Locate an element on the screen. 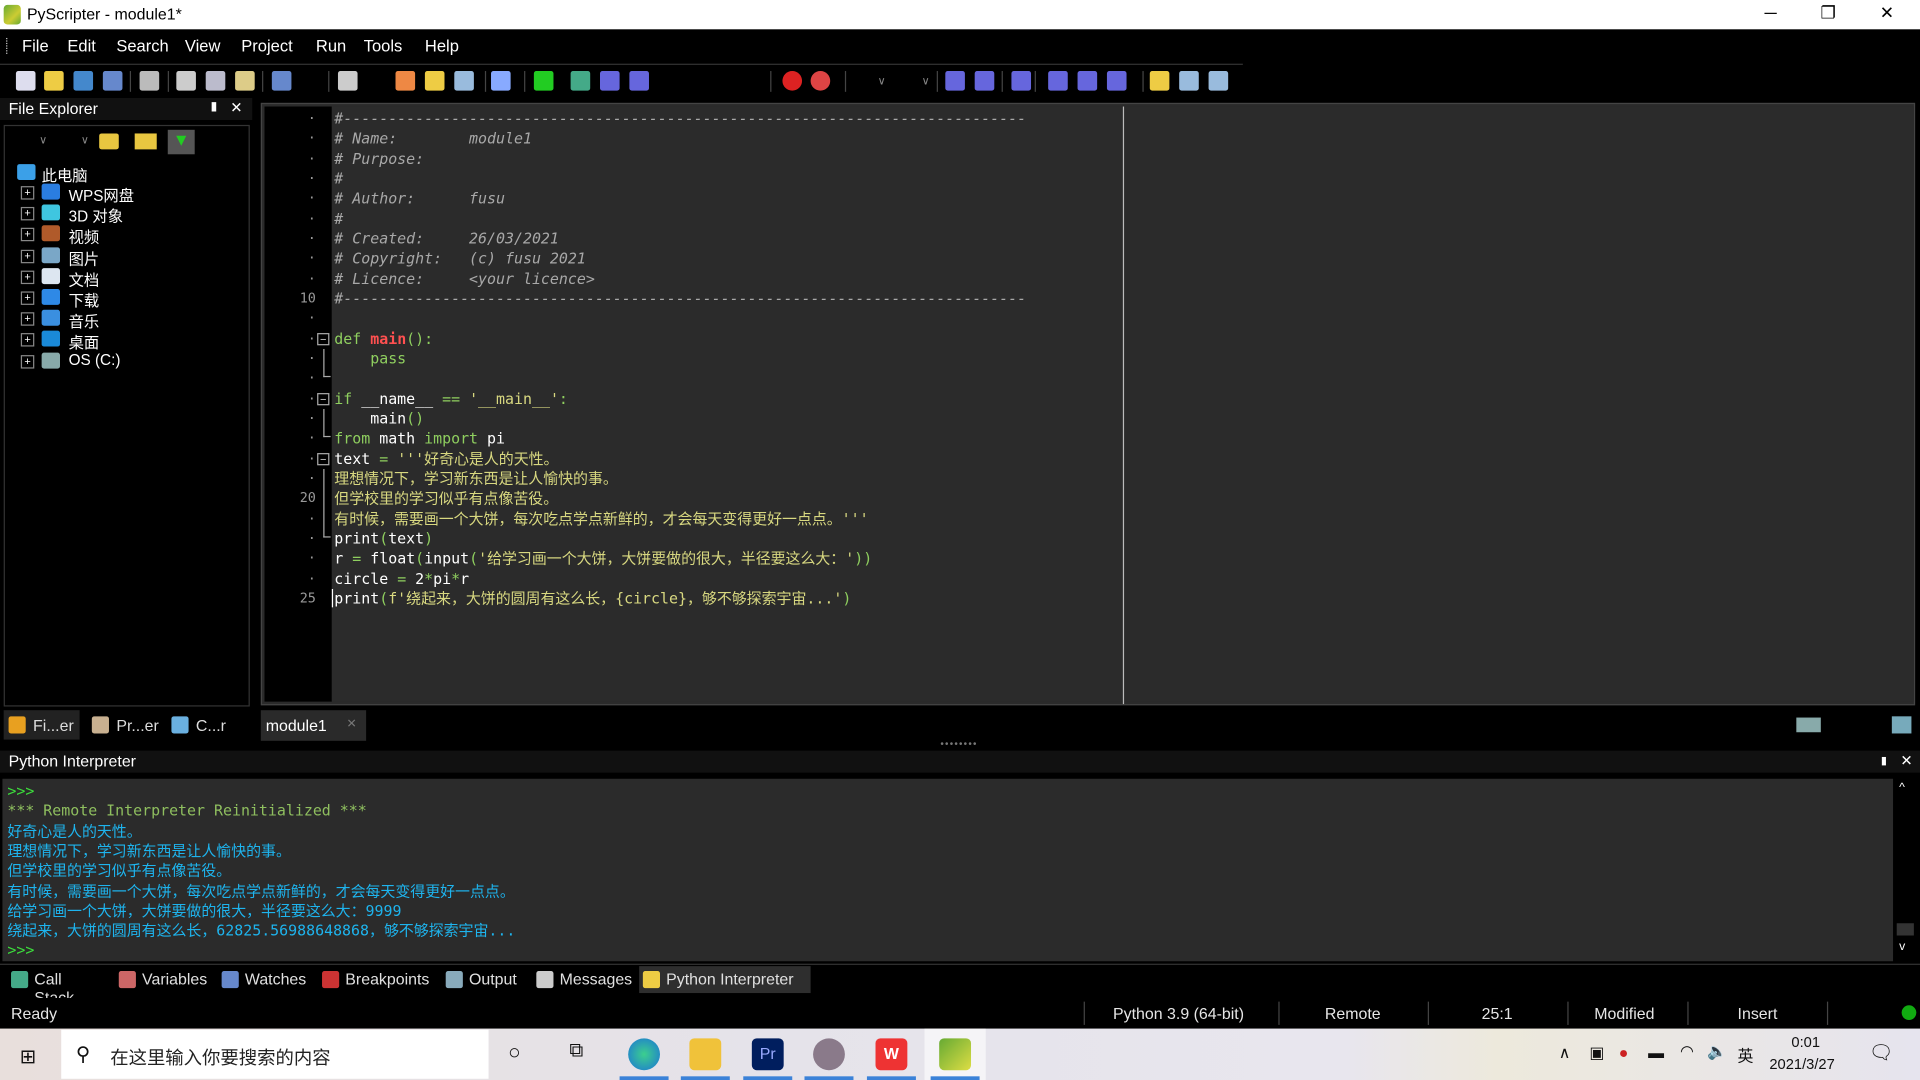 The width and height of the screenshot is (1920, 1080). taskbar-search-box: ⚲ 在这里输入你要搜索的内容 is located at coordinates (275, 1054).